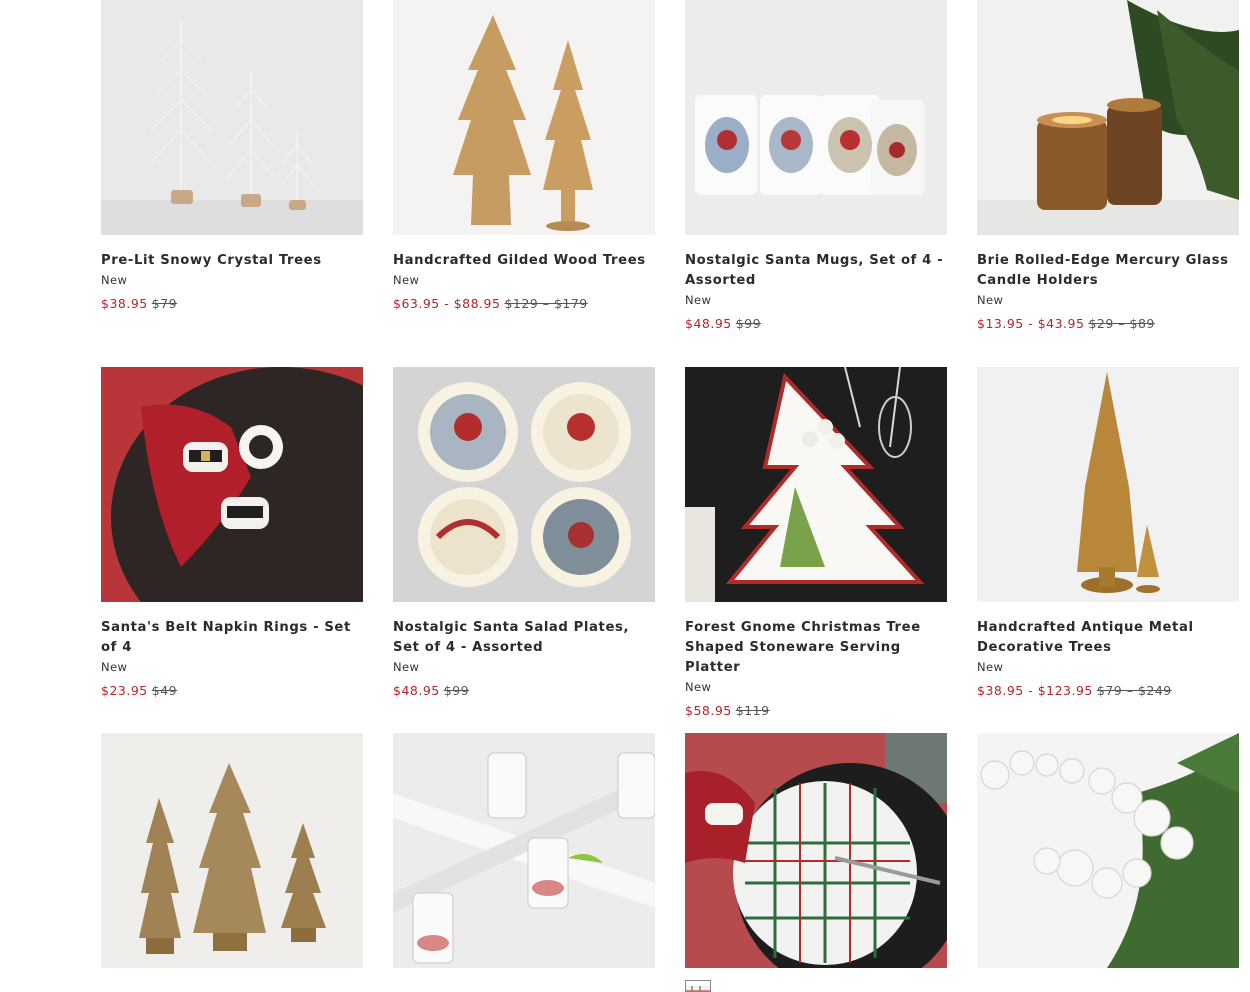  I want to click on sale-price: $13.95 - $43.95, so click(1031, 323).